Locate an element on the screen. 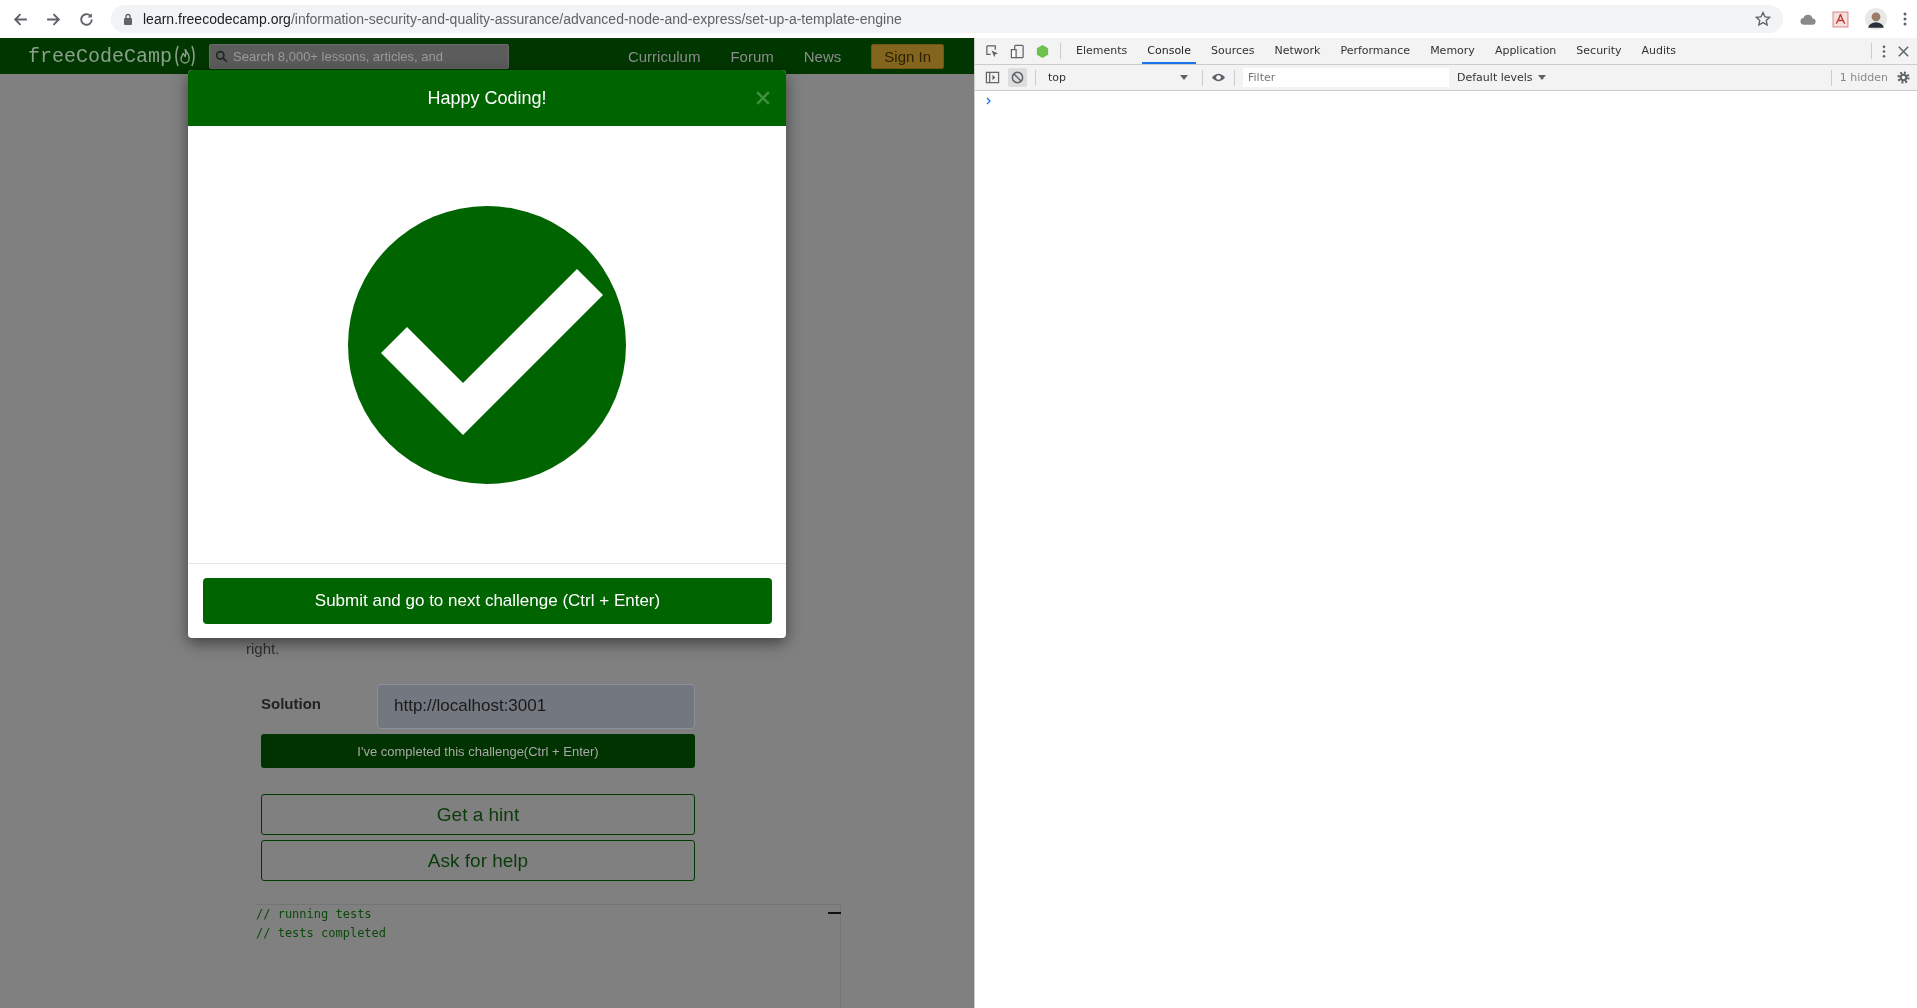  device-icon is located at coordinates (1017, 51).